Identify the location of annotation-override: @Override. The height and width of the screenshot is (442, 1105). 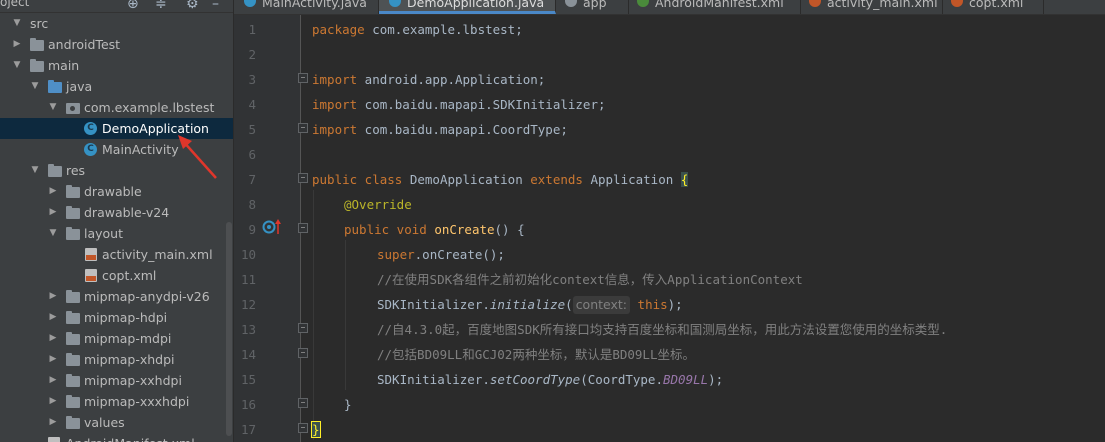
(378, 204).